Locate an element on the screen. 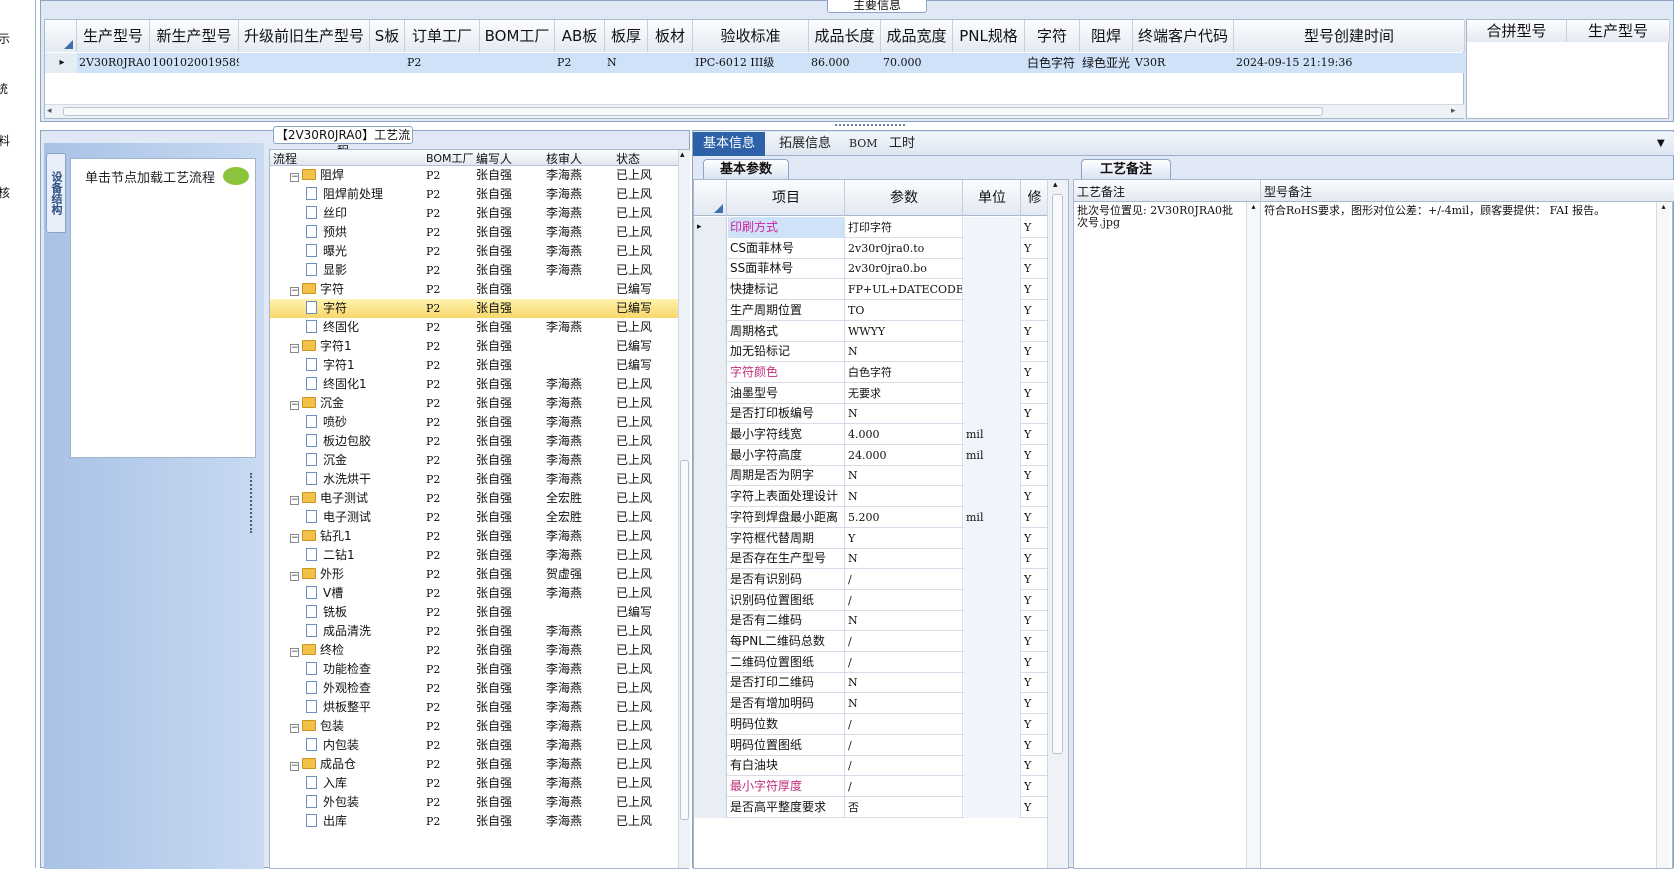 Image resolution: width=1674 pixels, height=869 pixels. process-row: − 电子测试 P2 张自强 全宏胜 已上风 is located at coordinates (474, 498).